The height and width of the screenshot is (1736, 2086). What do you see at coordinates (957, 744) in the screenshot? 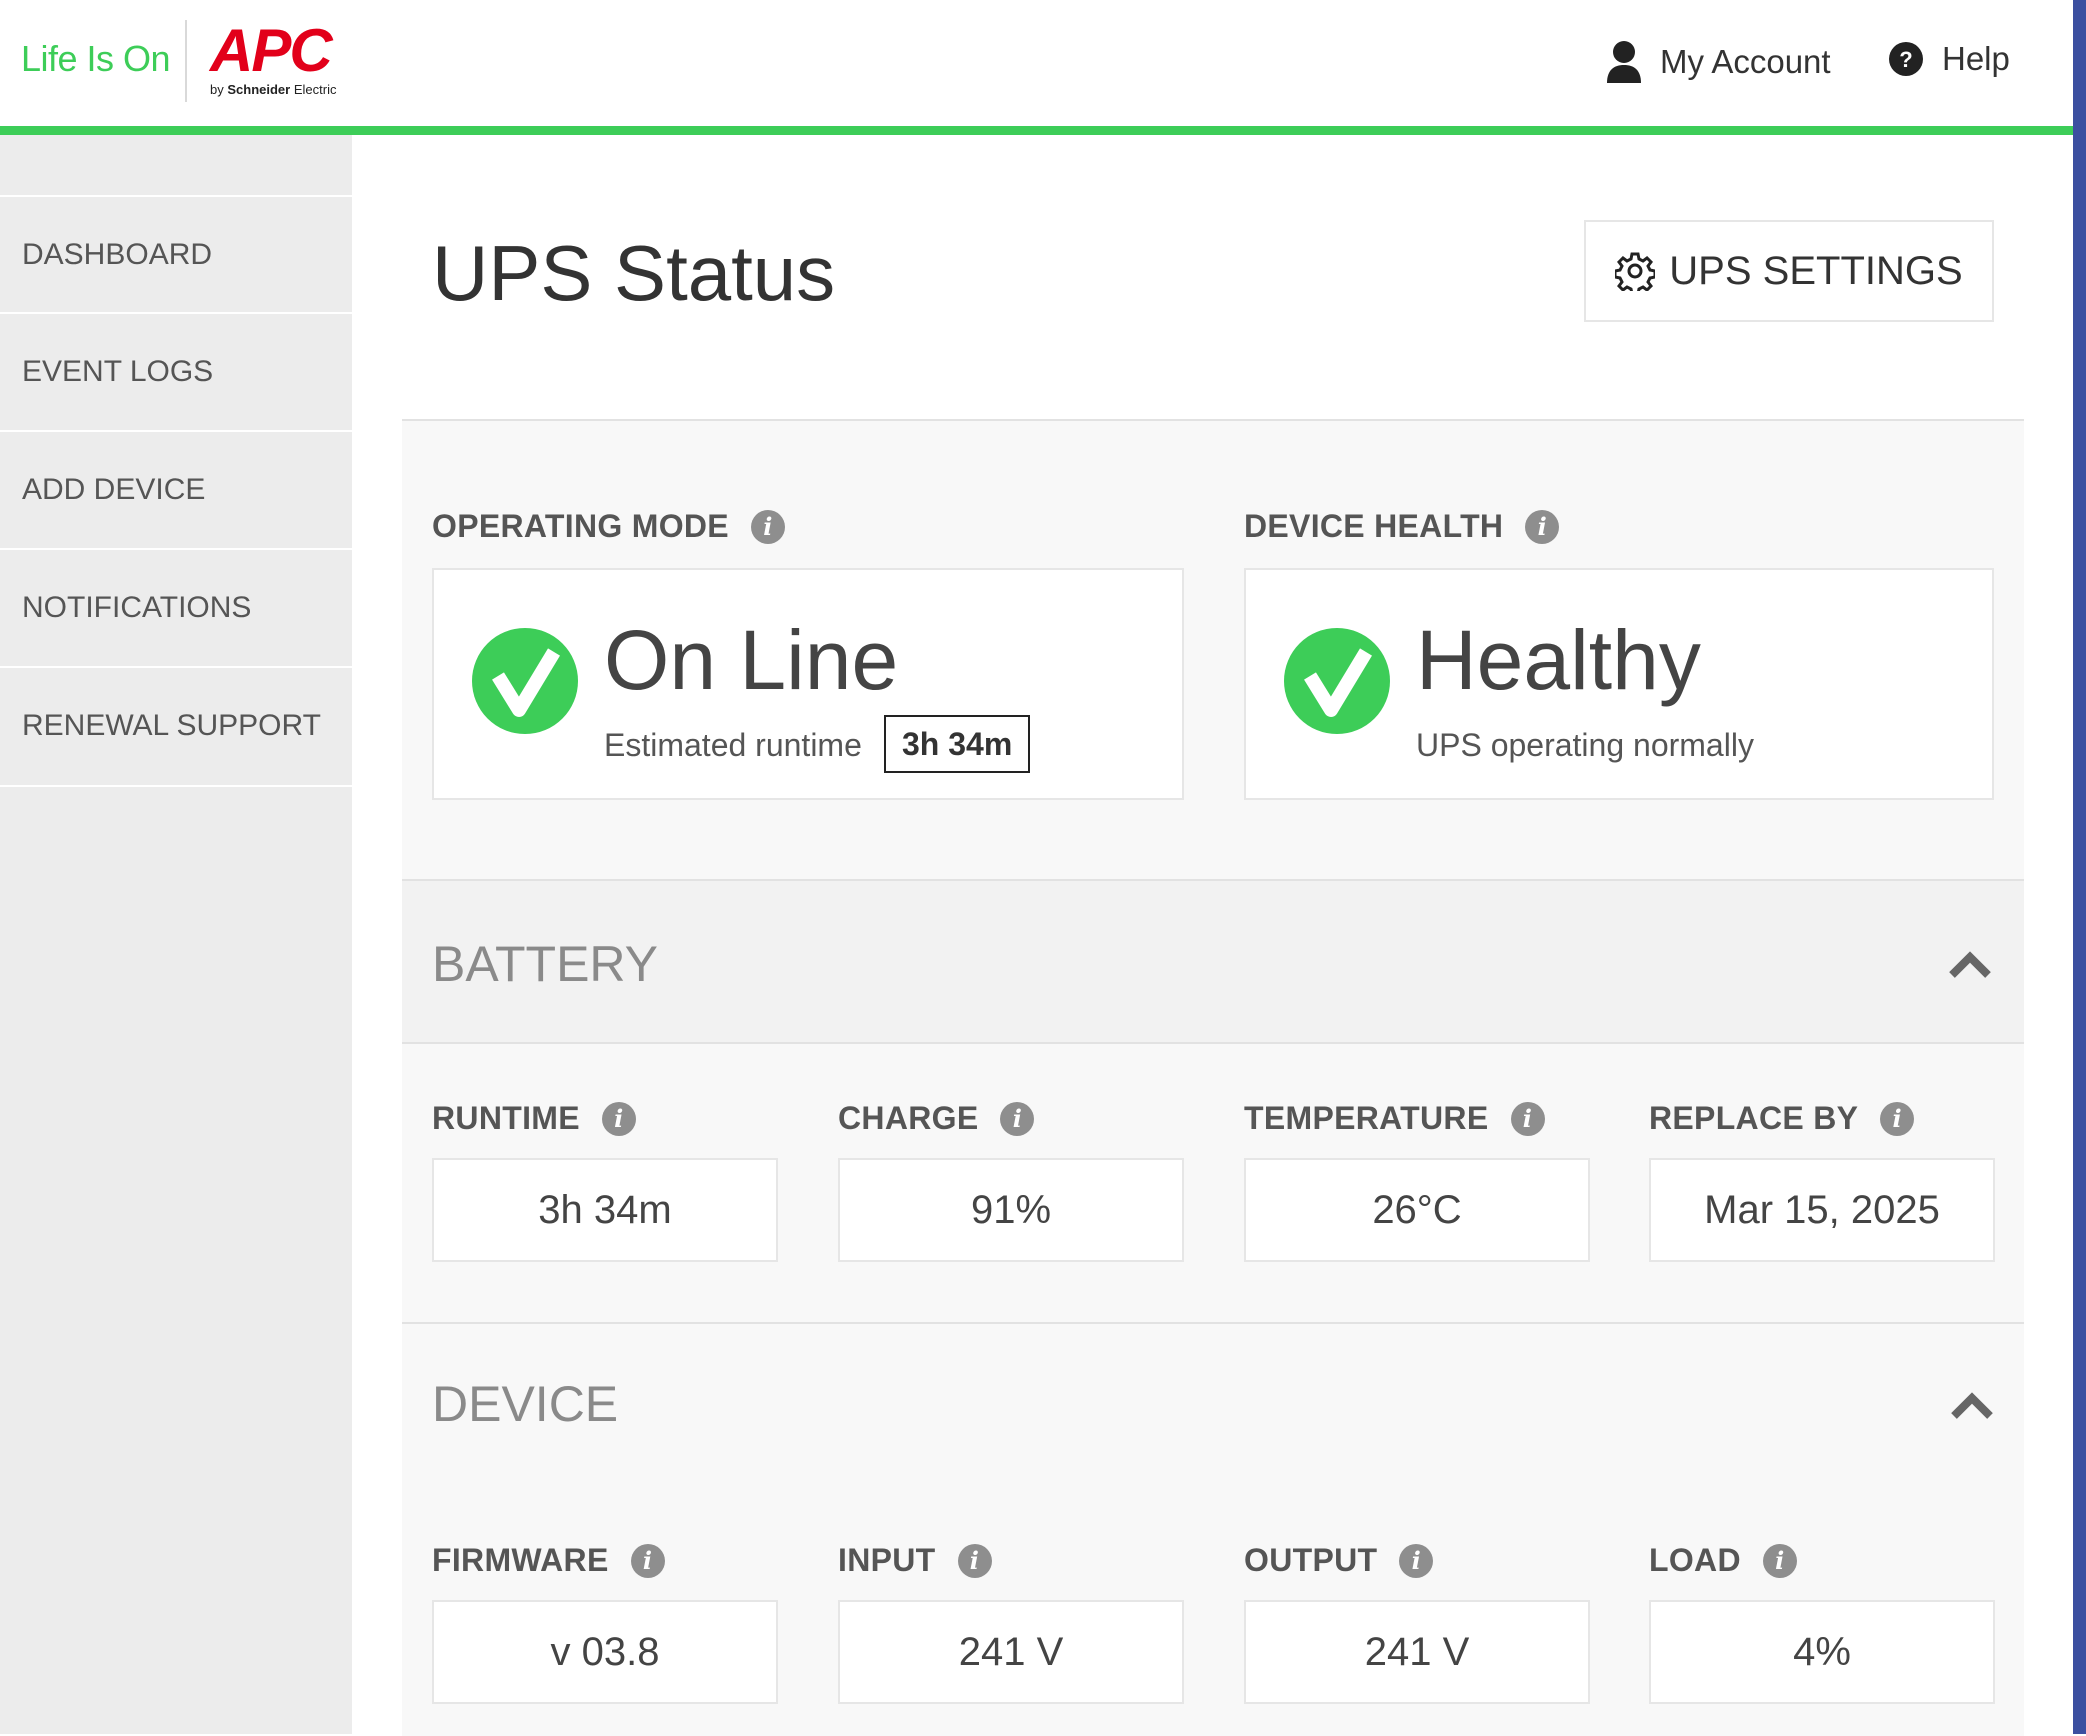
I see `estimated-runtime-value: 3h 34m` at bounding box center [957, 744].